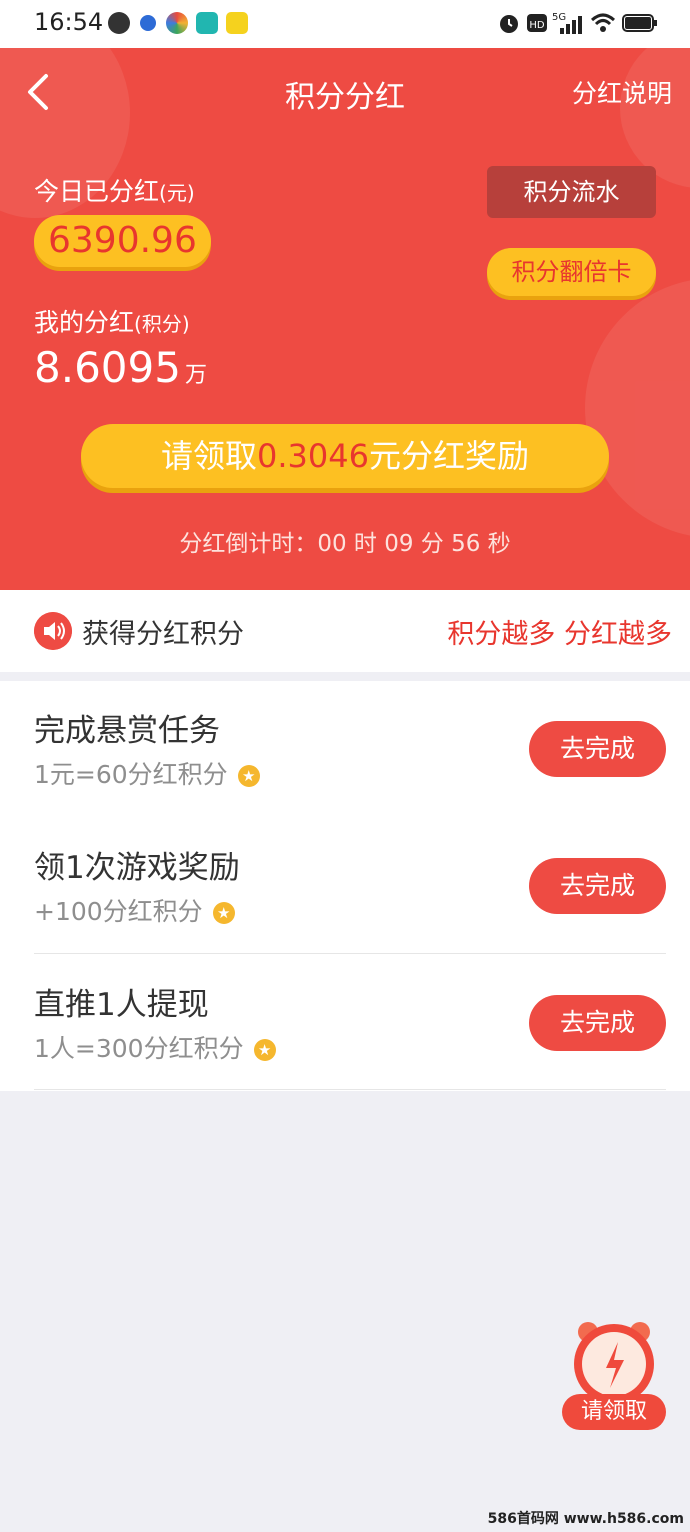  I want to click on wifi-icon, so click(603, 22).